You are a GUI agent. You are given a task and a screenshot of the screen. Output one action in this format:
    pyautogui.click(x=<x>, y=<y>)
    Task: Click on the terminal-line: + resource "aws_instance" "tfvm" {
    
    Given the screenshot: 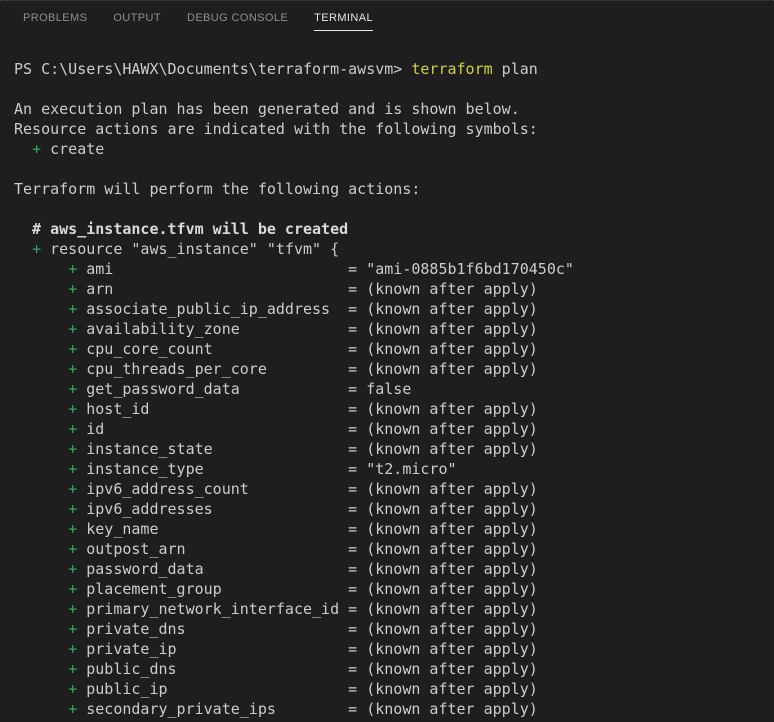 What is the action you would take?
    pyautogui.click(x=186, y=249)
    